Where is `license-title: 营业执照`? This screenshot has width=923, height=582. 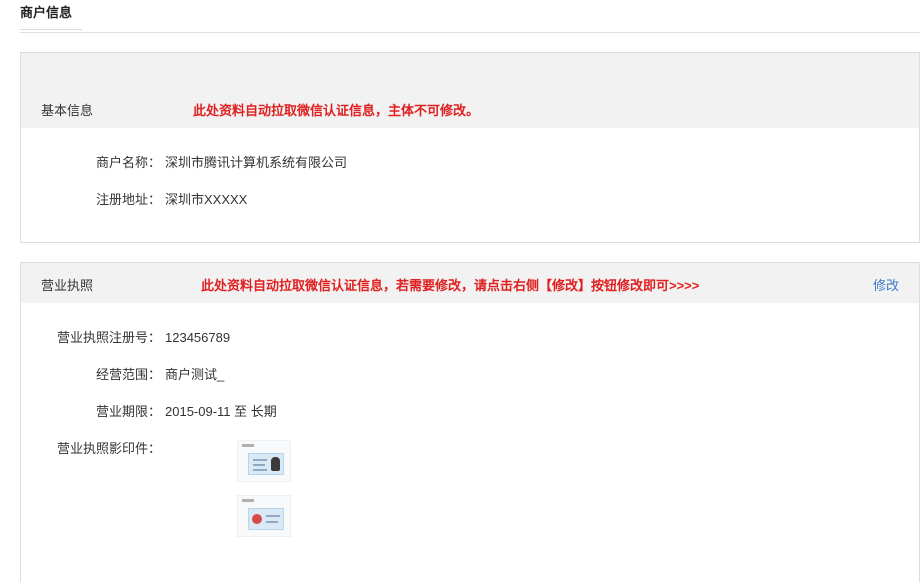 license-title: 营业执照 is located at coordinates (67, 285).